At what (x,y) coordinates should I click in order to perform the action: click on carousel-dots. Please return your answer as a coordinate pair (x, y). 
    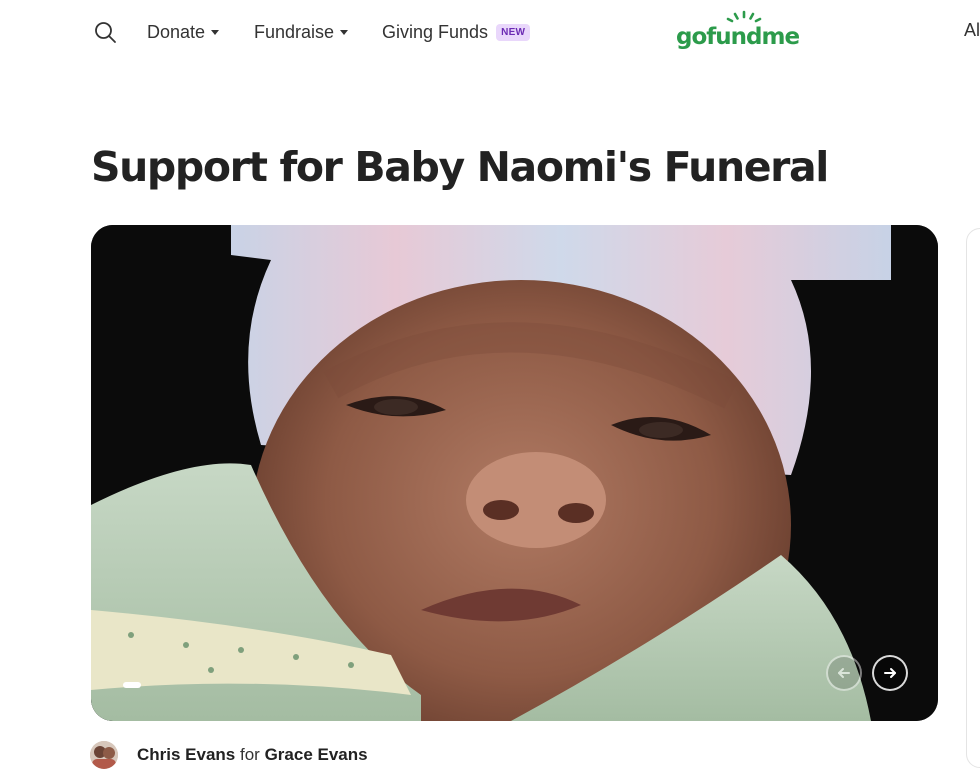
    Looking at the image, I should click on (132, 685).